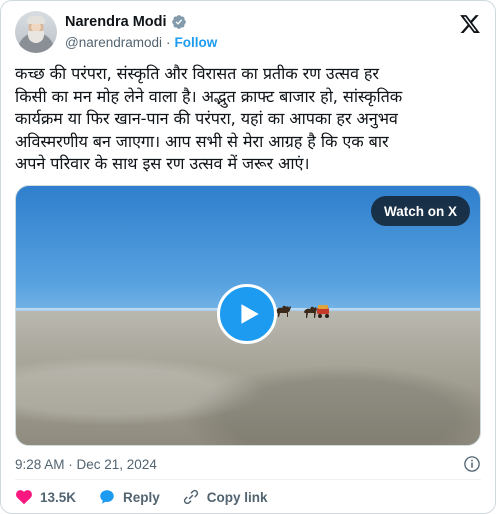 This screenshot has height=514, width=496. Describe the element at coordinates (107, 497) in the screenshot. I see `reply-bubble-icon` at that location.